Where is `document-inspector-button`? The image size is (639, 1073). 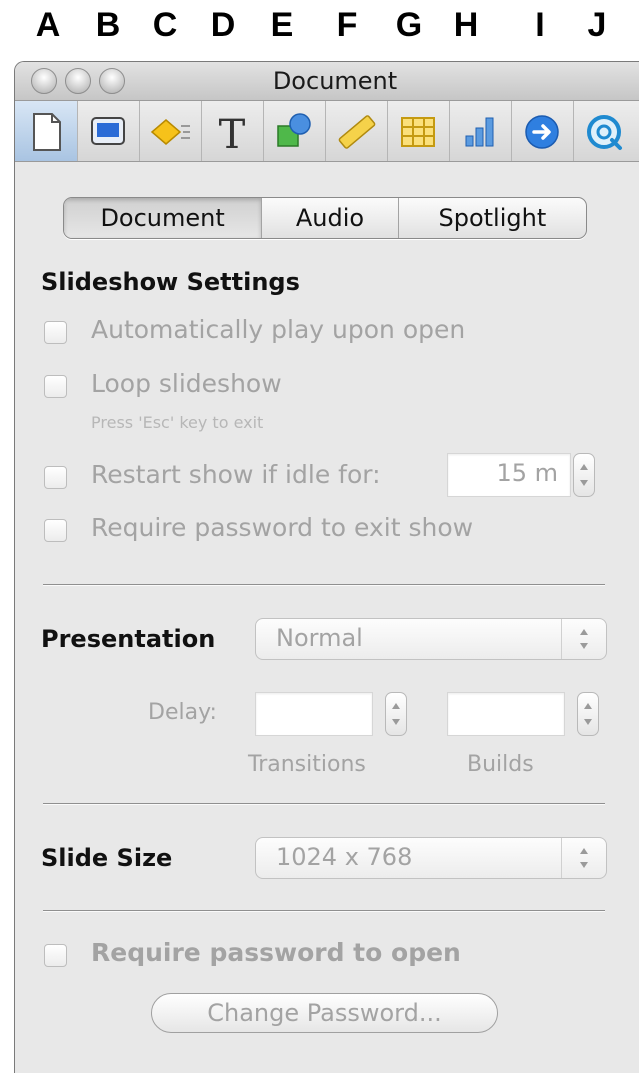 document-inspector-button is located at coordinates (46, 131).